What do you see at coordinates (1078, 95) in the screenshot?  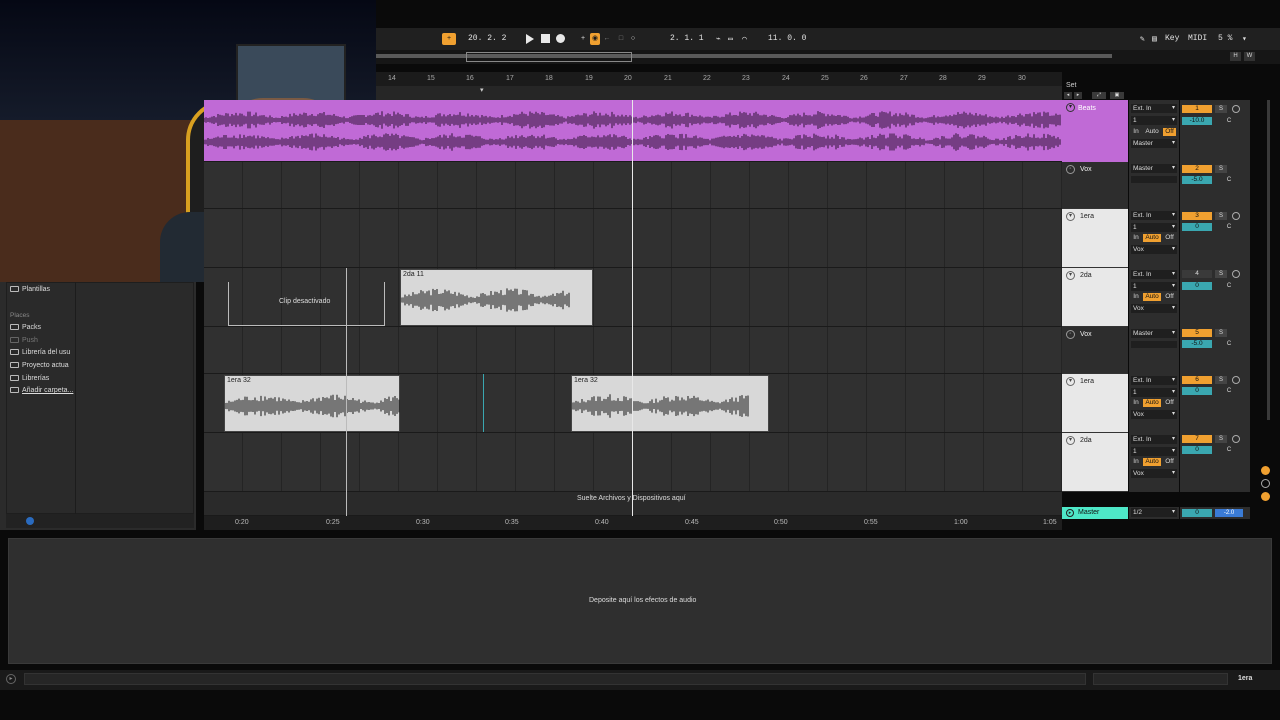 I see `next-locator-icon: ▸` at bounding box center [1078, 95].